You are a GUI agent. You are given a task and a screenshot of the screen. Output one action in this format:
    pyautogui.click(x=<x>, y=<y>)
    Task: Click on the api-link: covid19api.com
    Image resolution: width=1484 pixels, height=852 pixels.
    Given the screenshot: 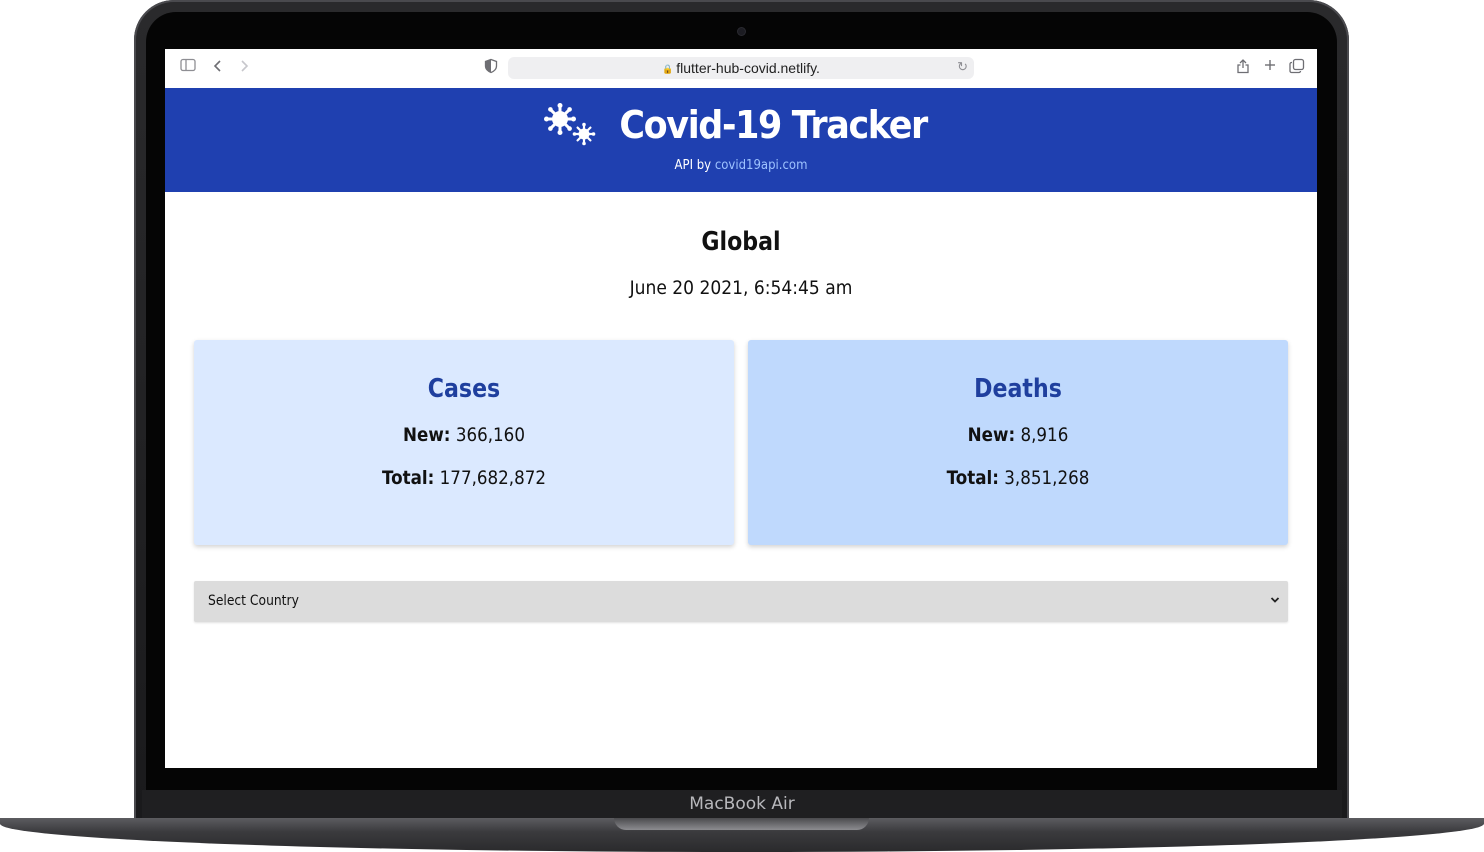 What is the action you would take?
    pyautogui.click(x=761, y=165)
    